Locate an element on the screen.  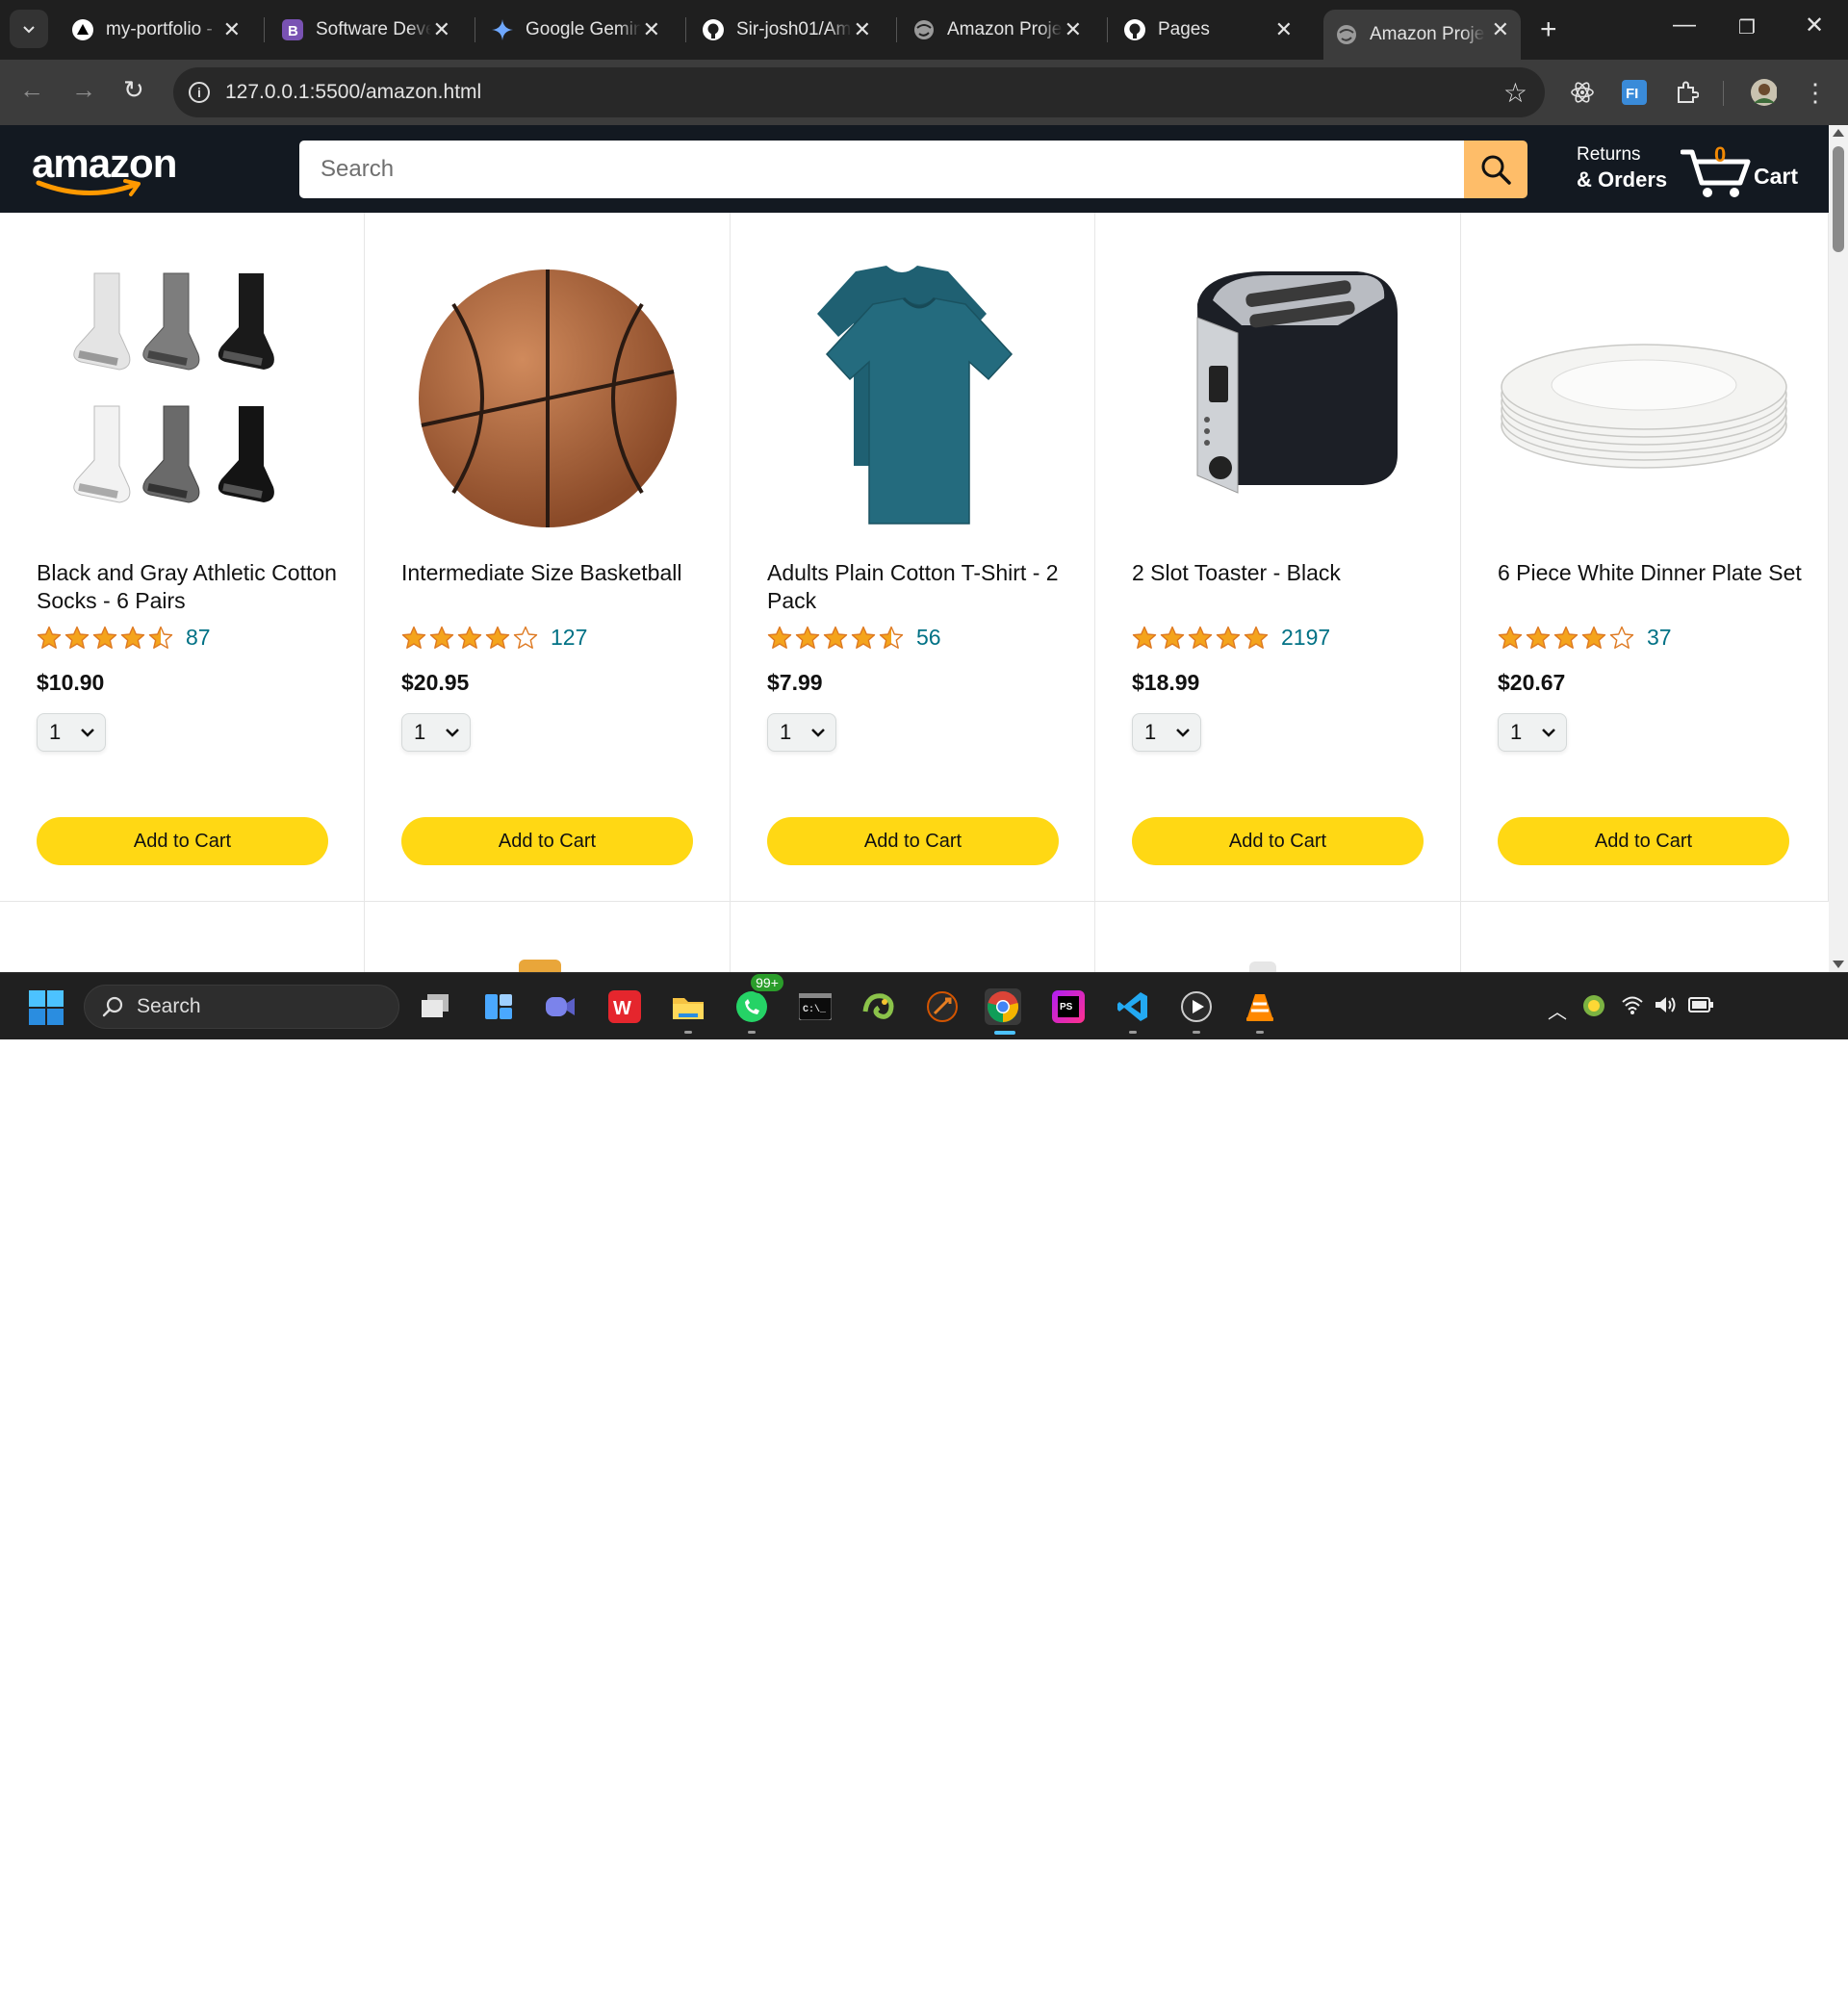
site-info-icon: i is located at coordinates (199, 92).